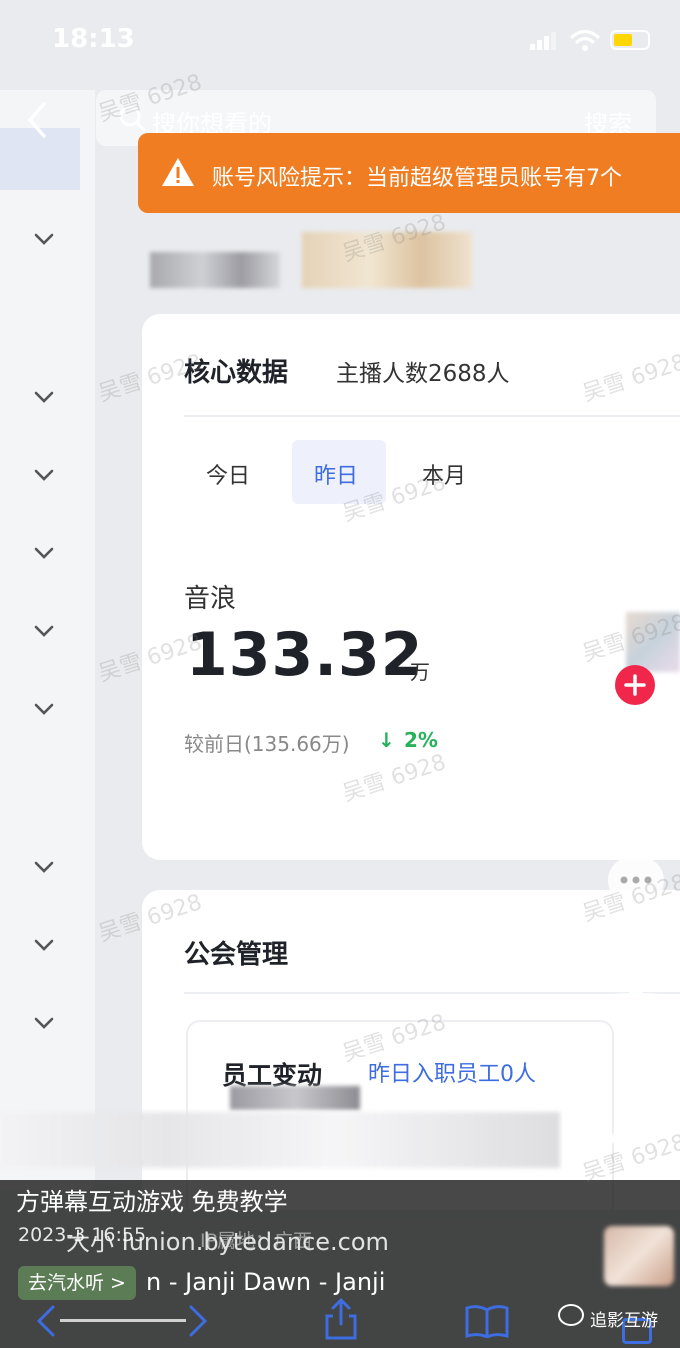  I want to click on forward-arrow-icon, so click(198, 1321).